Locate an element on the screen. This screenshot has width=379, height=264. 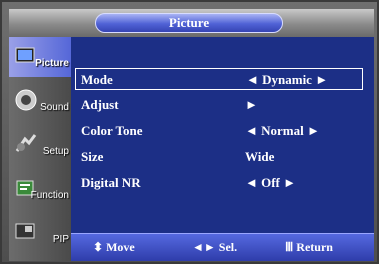
hint-bar: ⬍ Move ◄► Sel. Ⅲ Return is located at coordinates (222, 247).